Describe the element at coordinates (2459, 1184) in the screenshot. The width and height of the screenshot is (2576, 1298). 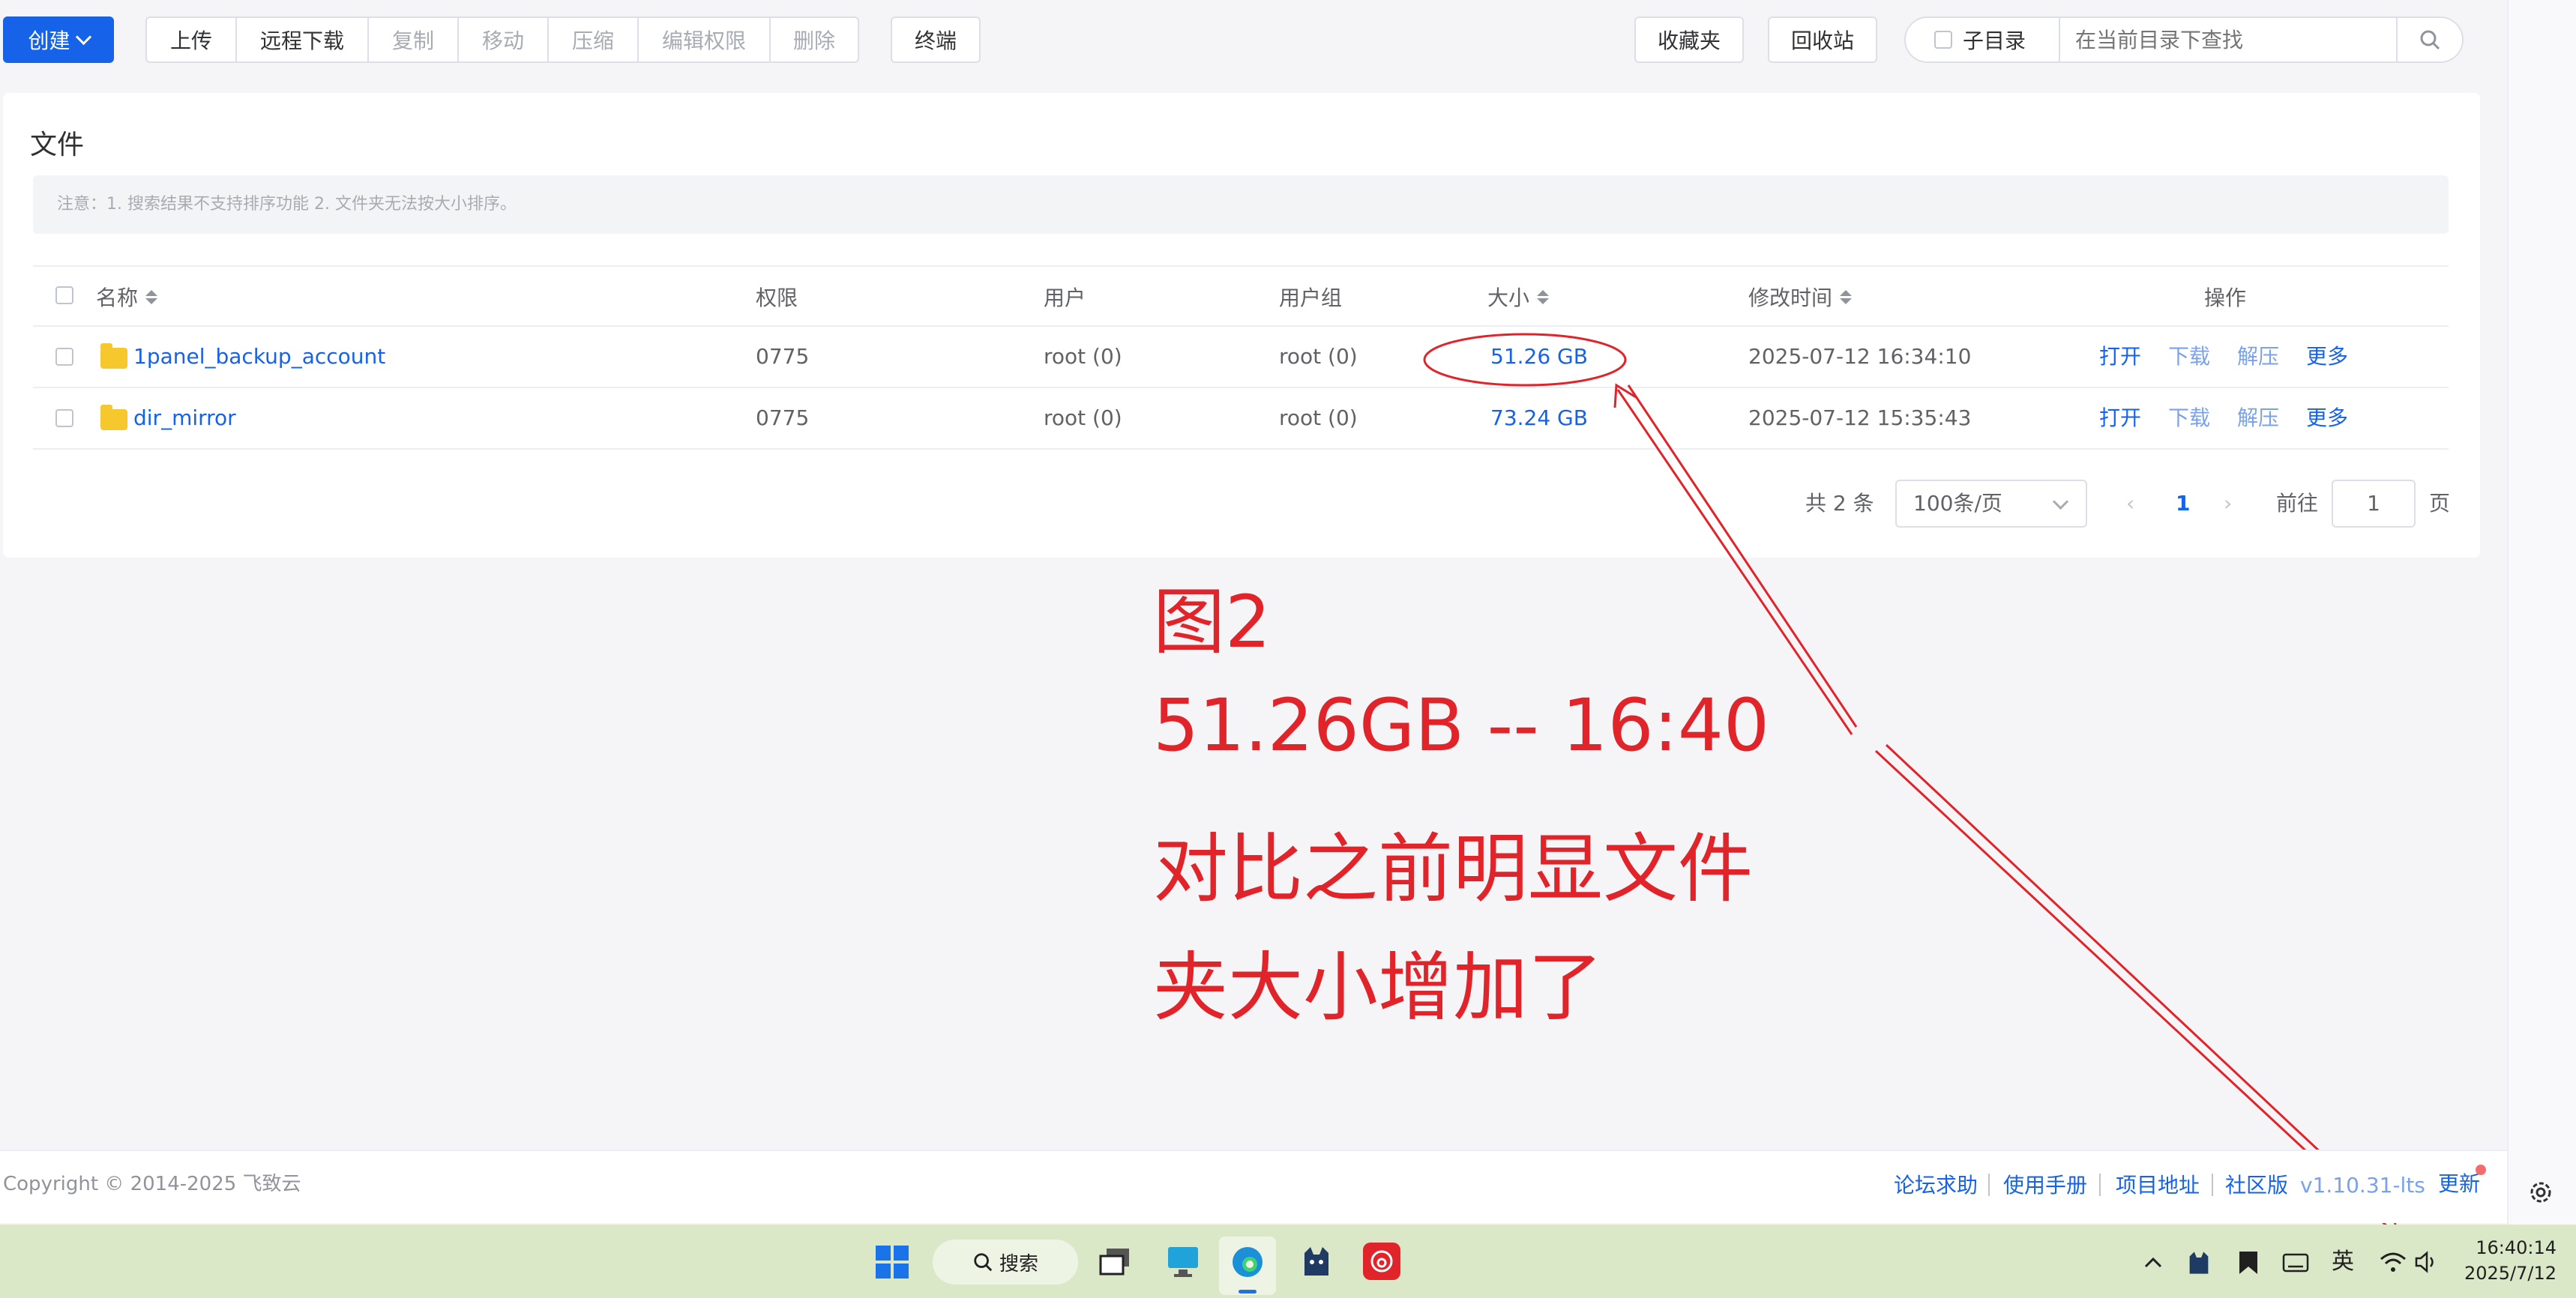
I see `update-link: 更新` at that location.